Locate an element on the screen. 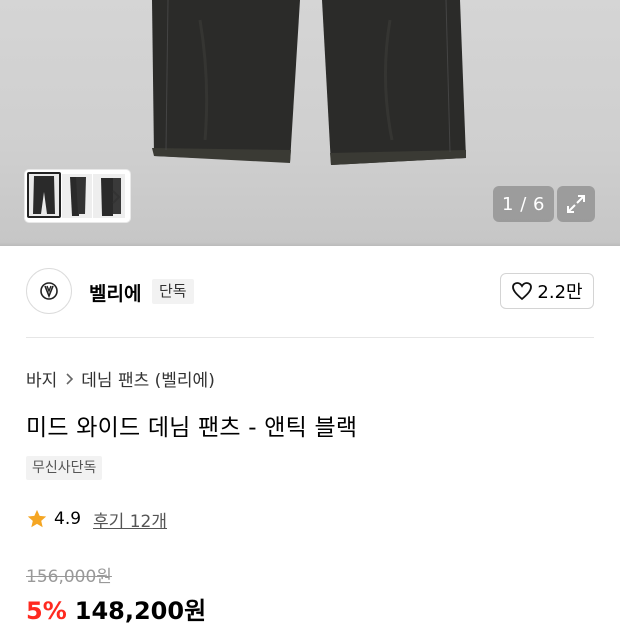 The height and width of the screenshot is (626, 620). brand-name: 벨리에 is located at coordinates (115, 292).